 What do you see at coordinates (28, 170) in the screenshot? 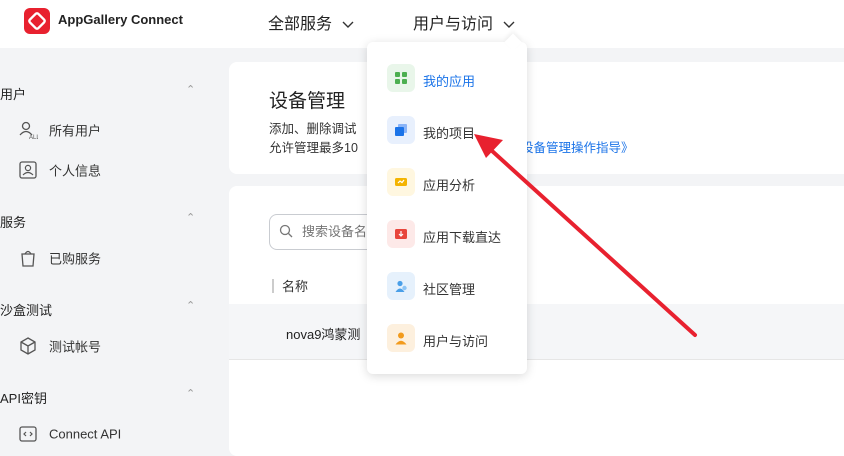
I see `profile-card-icon` at bounding box center [28, 170].